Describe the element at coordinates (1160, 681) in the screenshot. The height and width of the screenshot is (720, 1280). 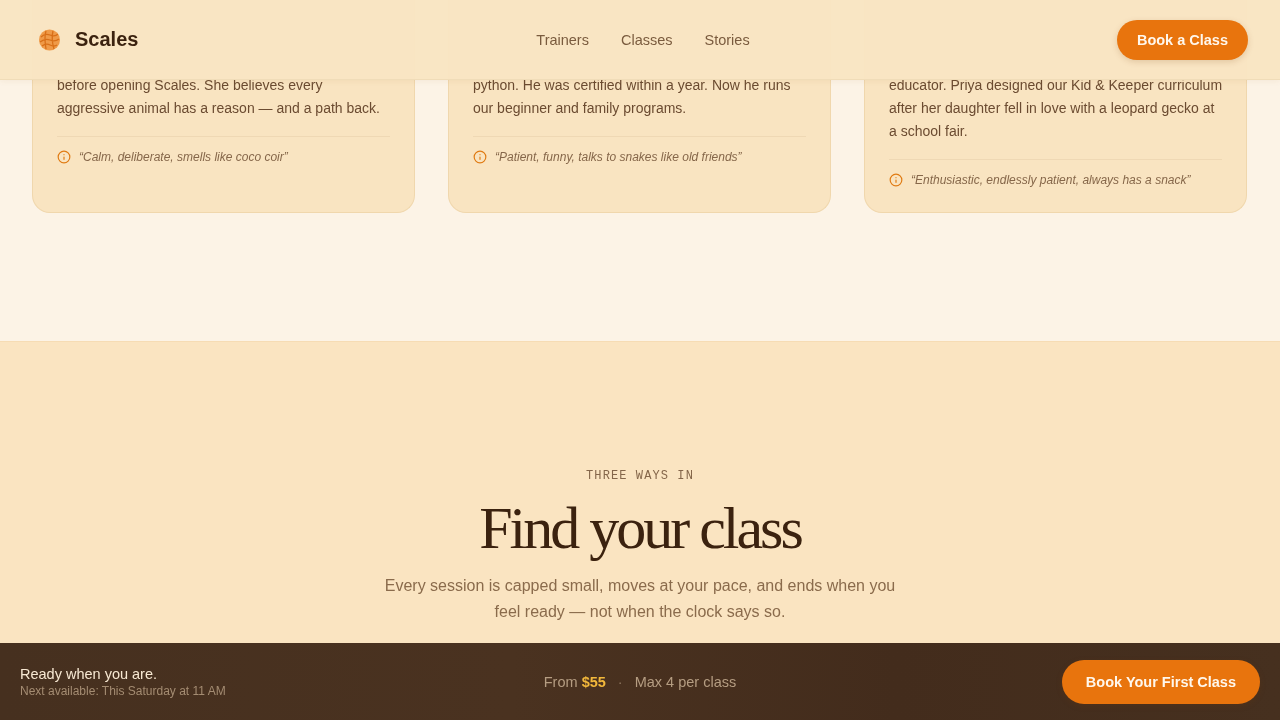
I see `book-first-class-button: Book Your First Class` at that location.